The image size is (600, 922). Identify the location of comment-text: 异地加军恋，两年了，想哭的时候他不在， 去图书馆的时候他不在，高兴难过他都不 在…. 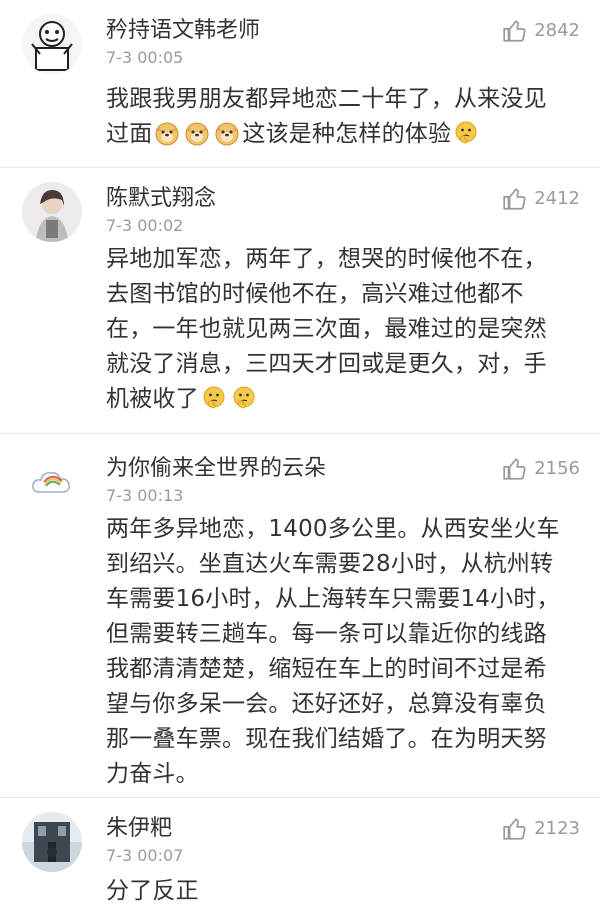
(342, 329).